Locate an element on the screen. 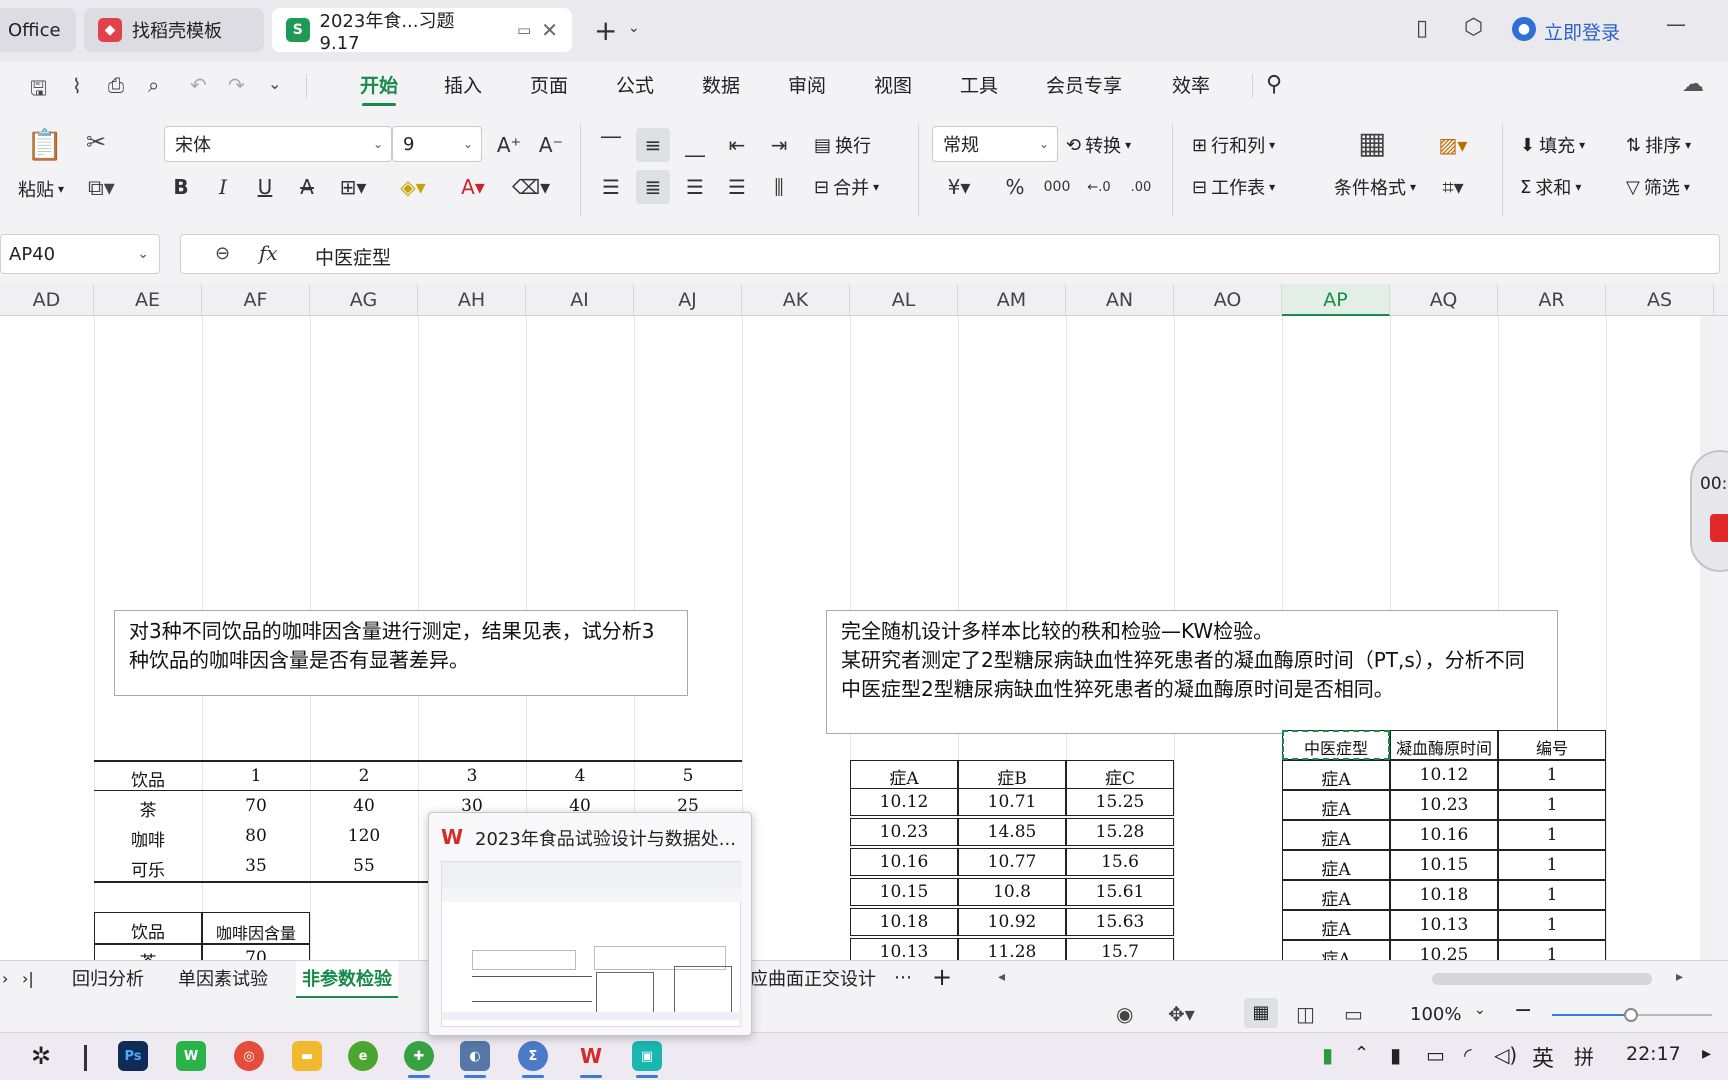 This screenshot has height=1080, width=1728. app-cross-icon: ✚ is located at coordinates (419, 1056).